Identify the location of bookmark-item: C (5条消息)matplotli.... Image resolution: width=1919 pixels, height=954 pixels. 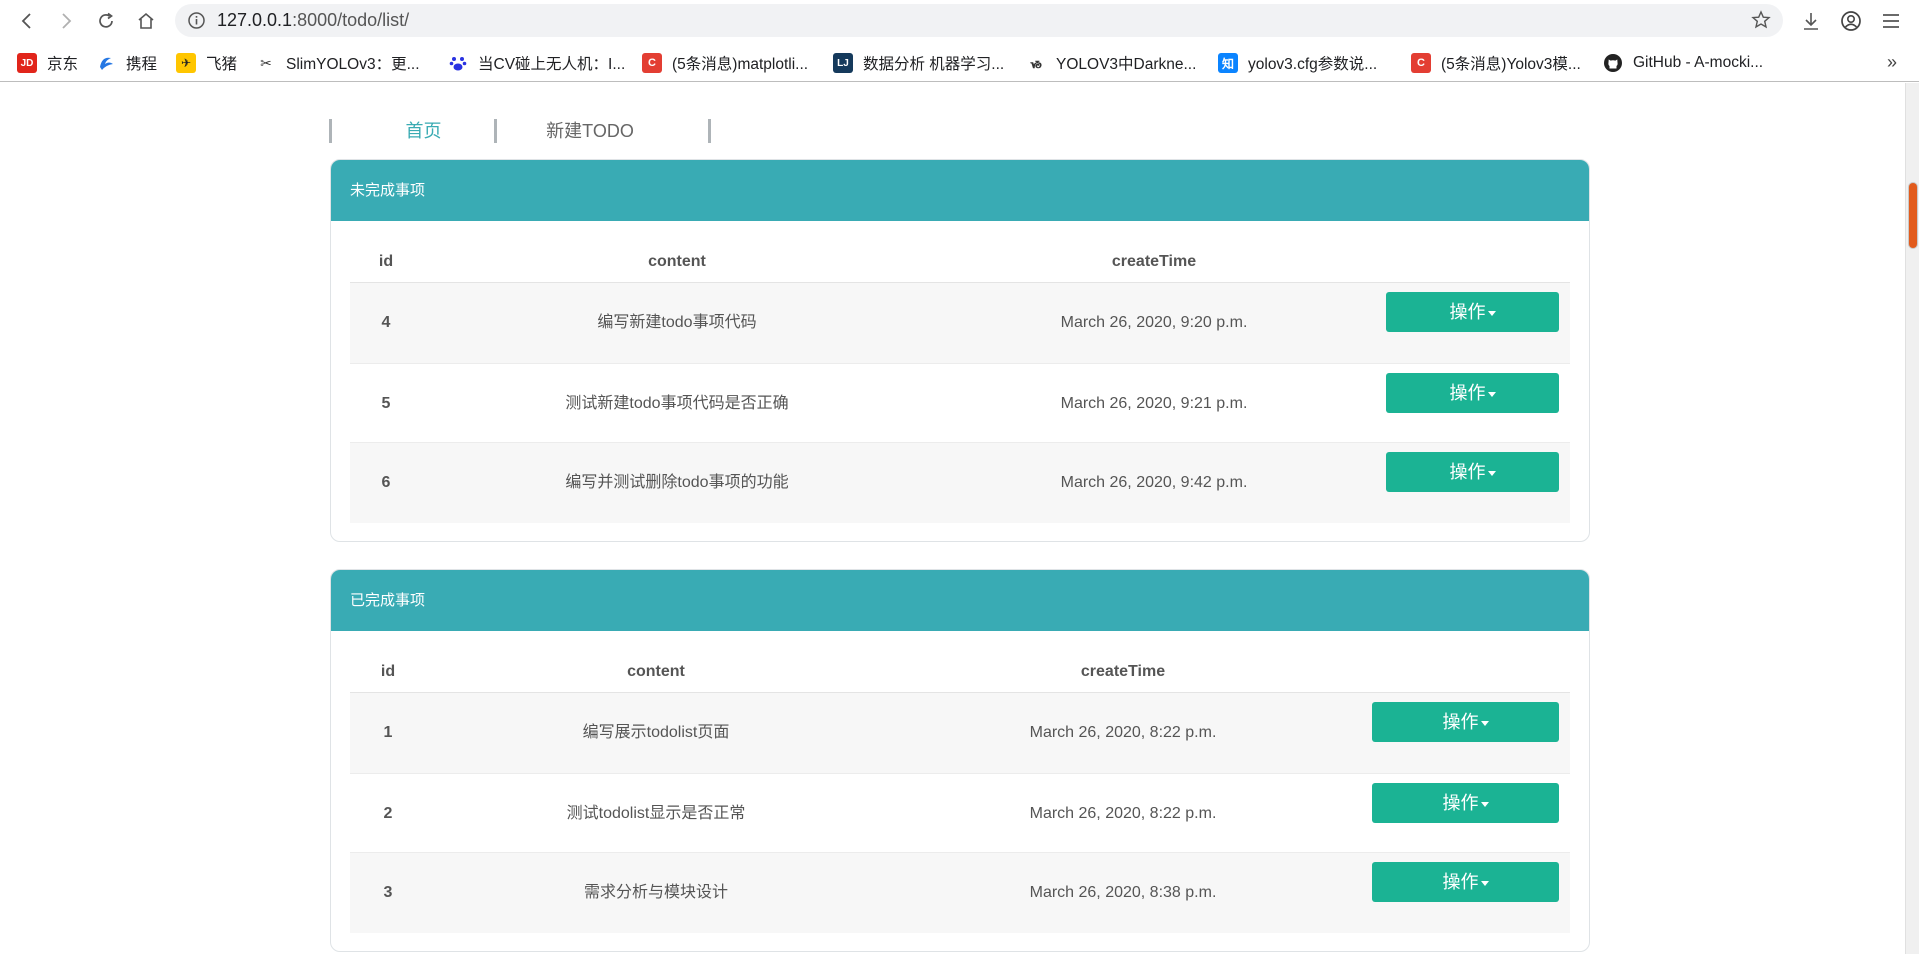
(725, 63).